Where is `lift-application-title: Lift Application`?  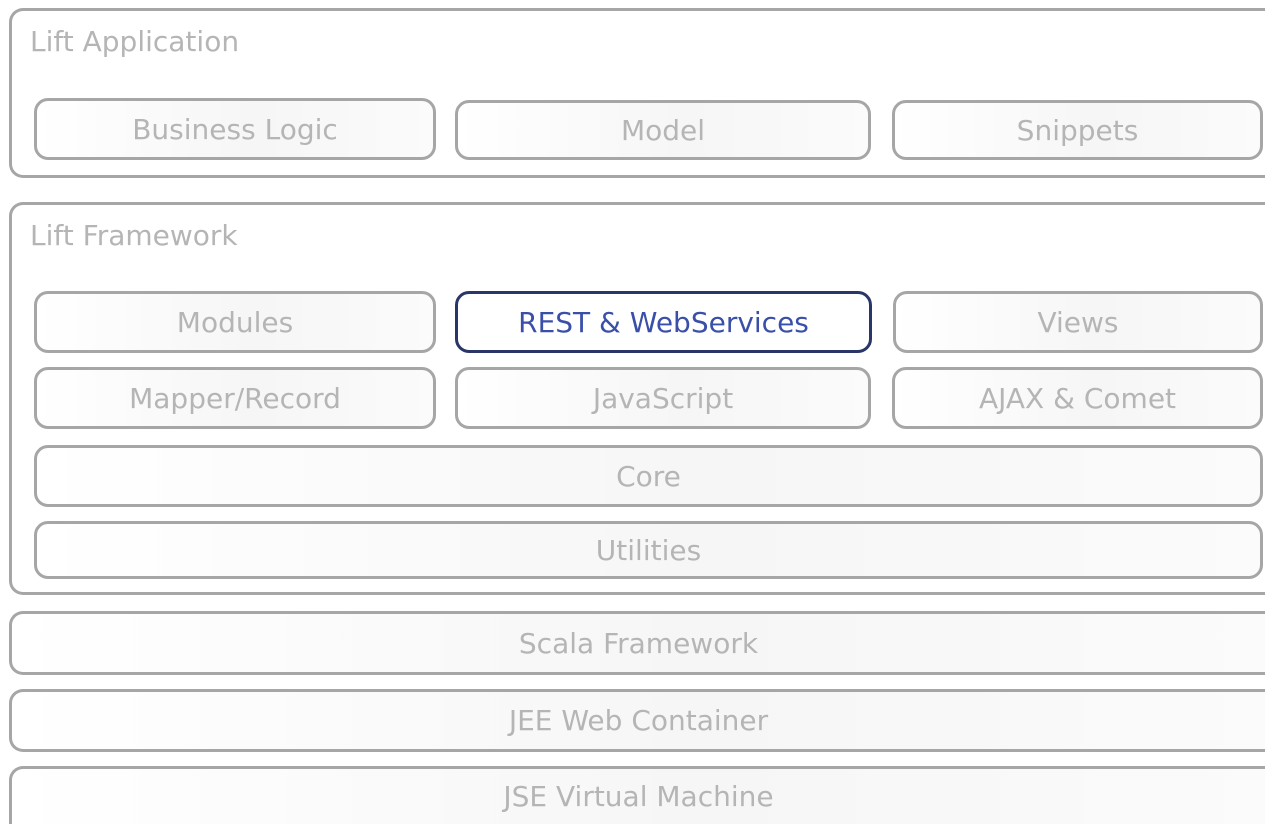 lift-application-title: Lift Application is located at coordinates (135, 41).